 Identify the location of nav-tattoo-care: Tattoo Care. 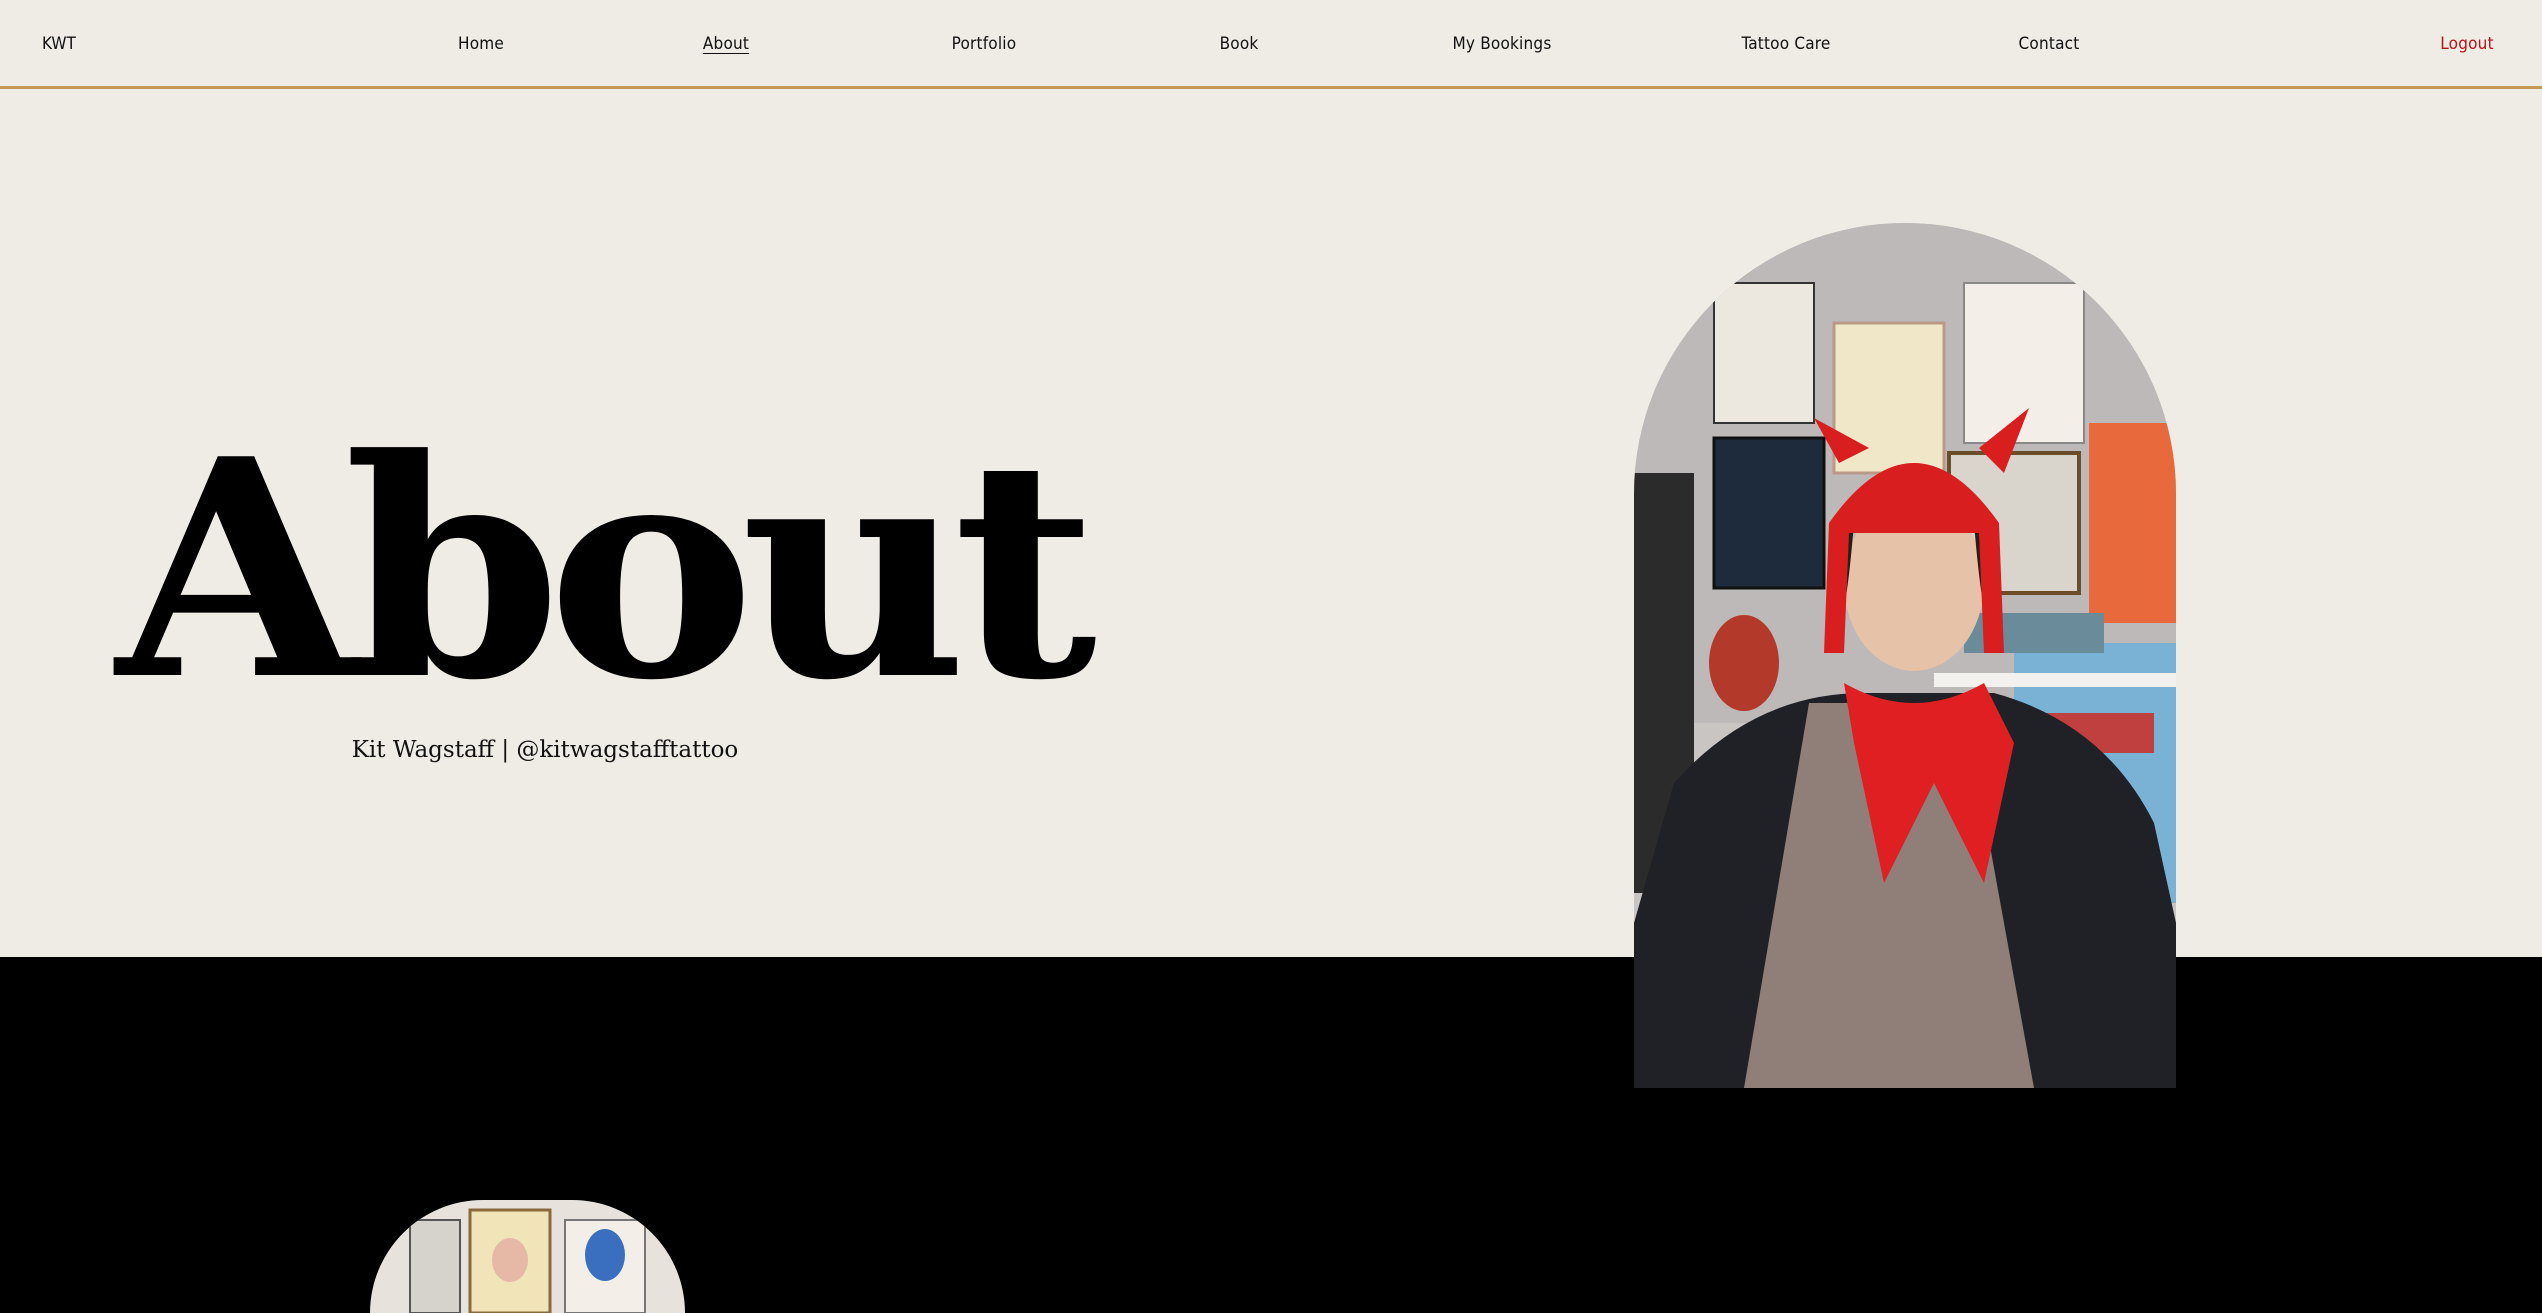
(1785, 44).